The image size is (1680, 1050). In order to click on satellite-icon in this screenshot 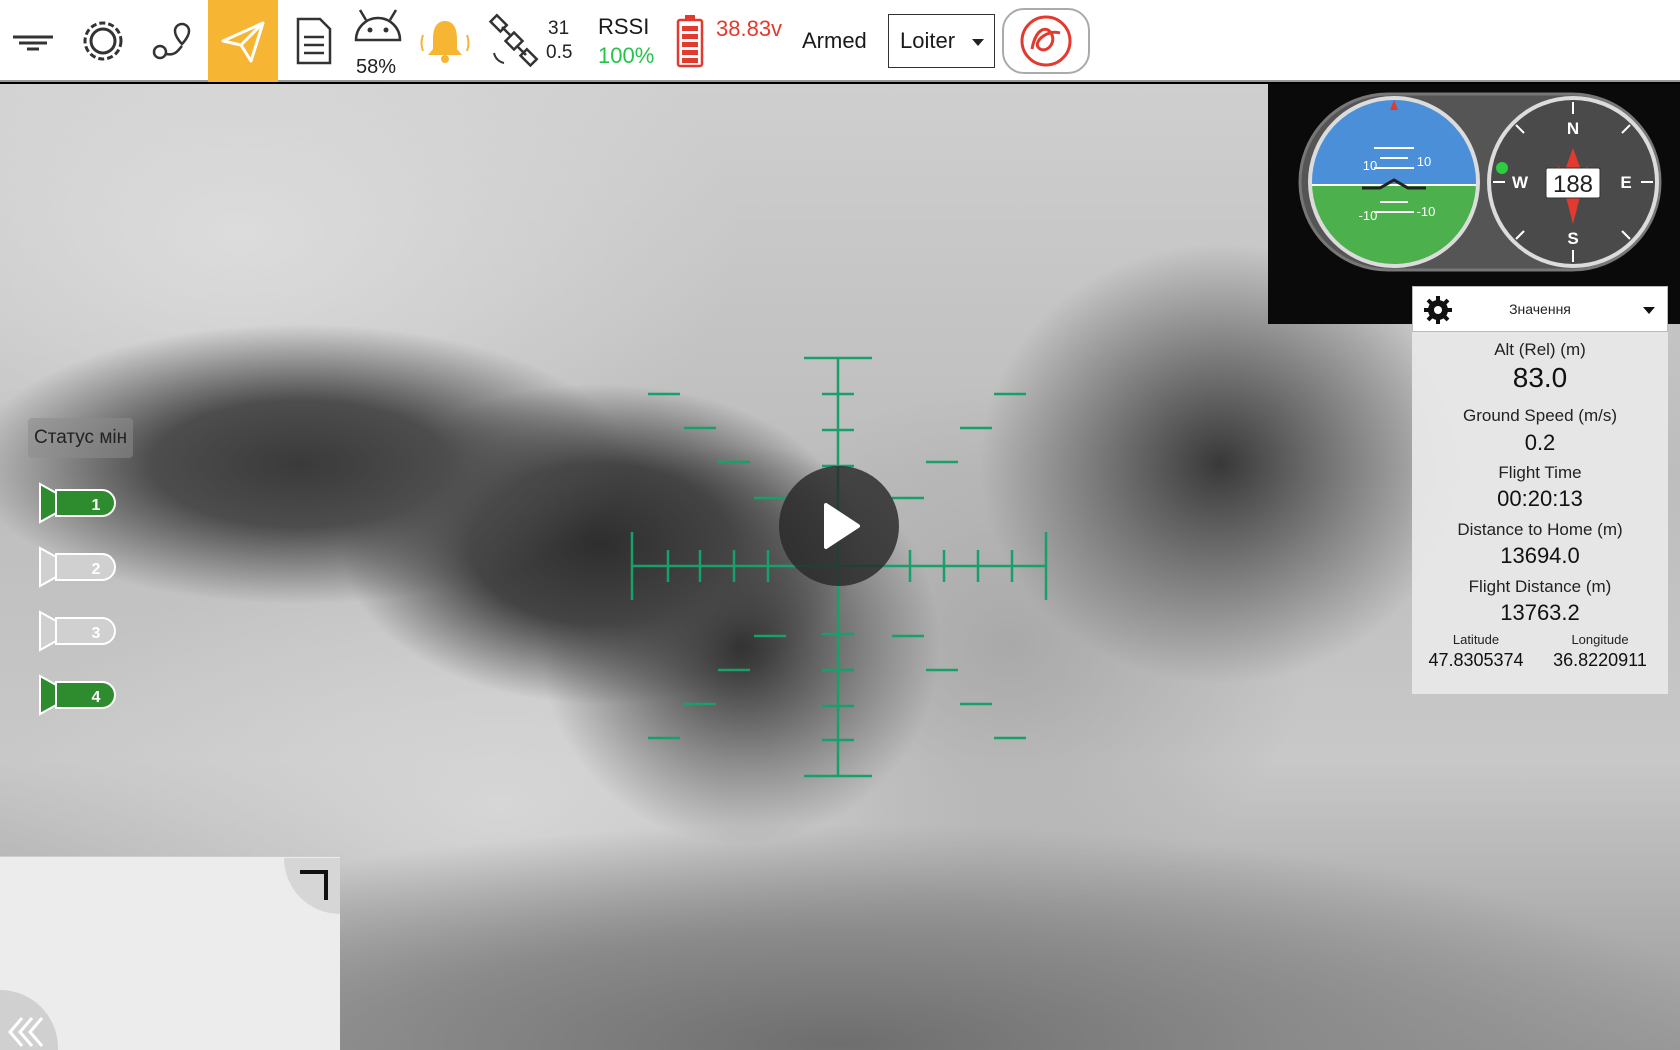, I will do `click(514, 41)`.